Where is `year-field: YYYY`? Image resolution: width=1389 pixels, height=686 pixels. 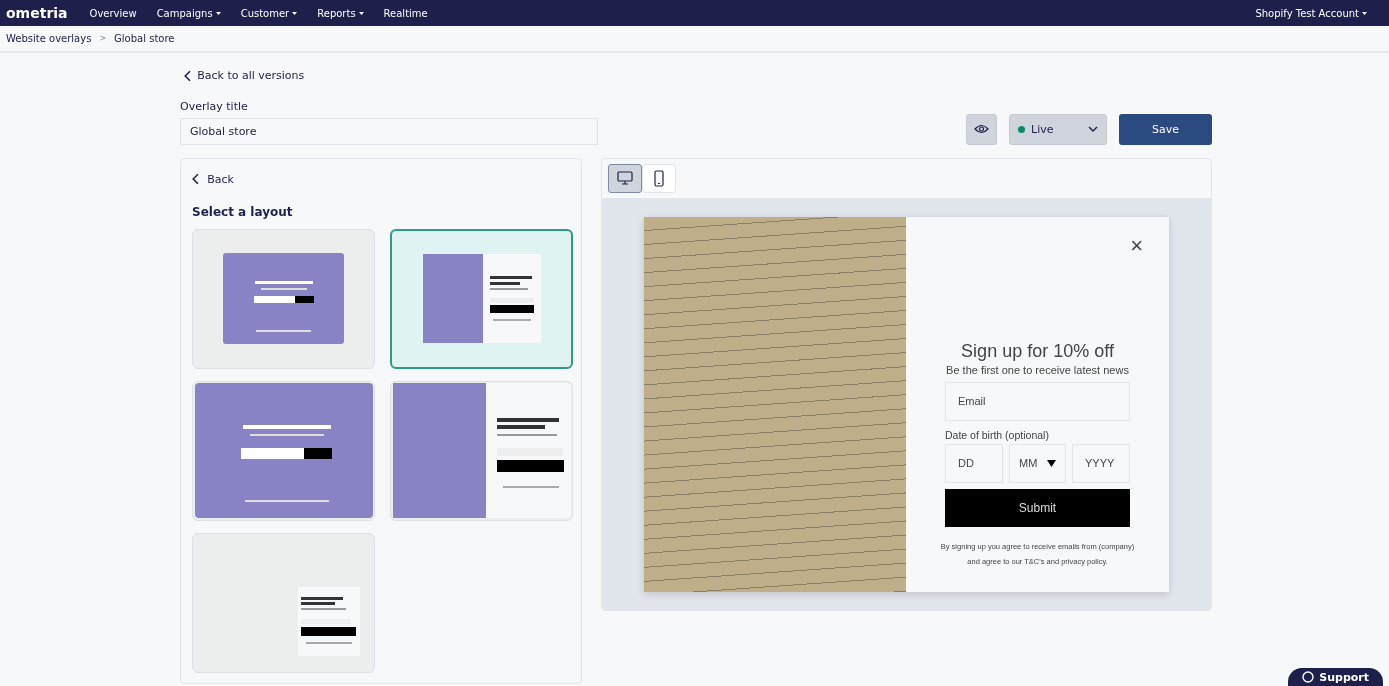 year-field: YYYY is located at coordinates (1101, 463).